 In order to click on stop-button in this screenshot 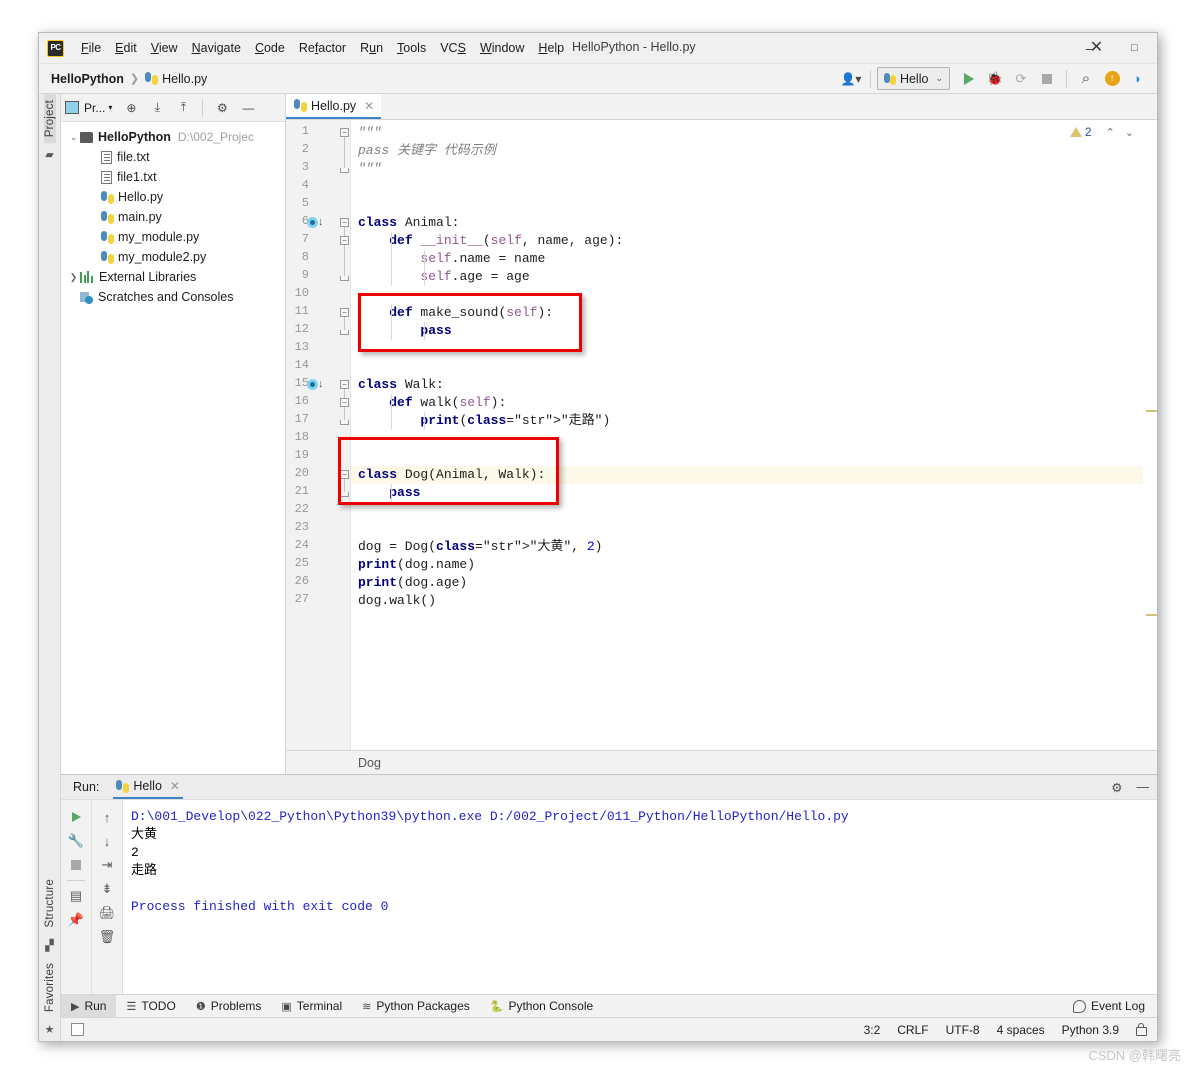, I will do `click(1047, 79)`.